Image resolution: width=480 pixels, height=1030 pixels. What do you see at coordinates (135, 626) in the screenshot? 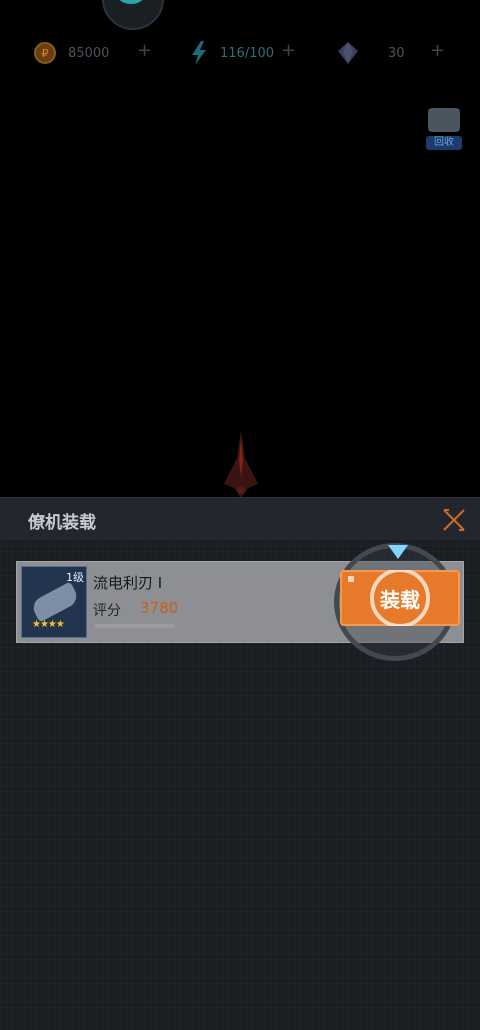
I see `divider` at bounding box center [135, 626].